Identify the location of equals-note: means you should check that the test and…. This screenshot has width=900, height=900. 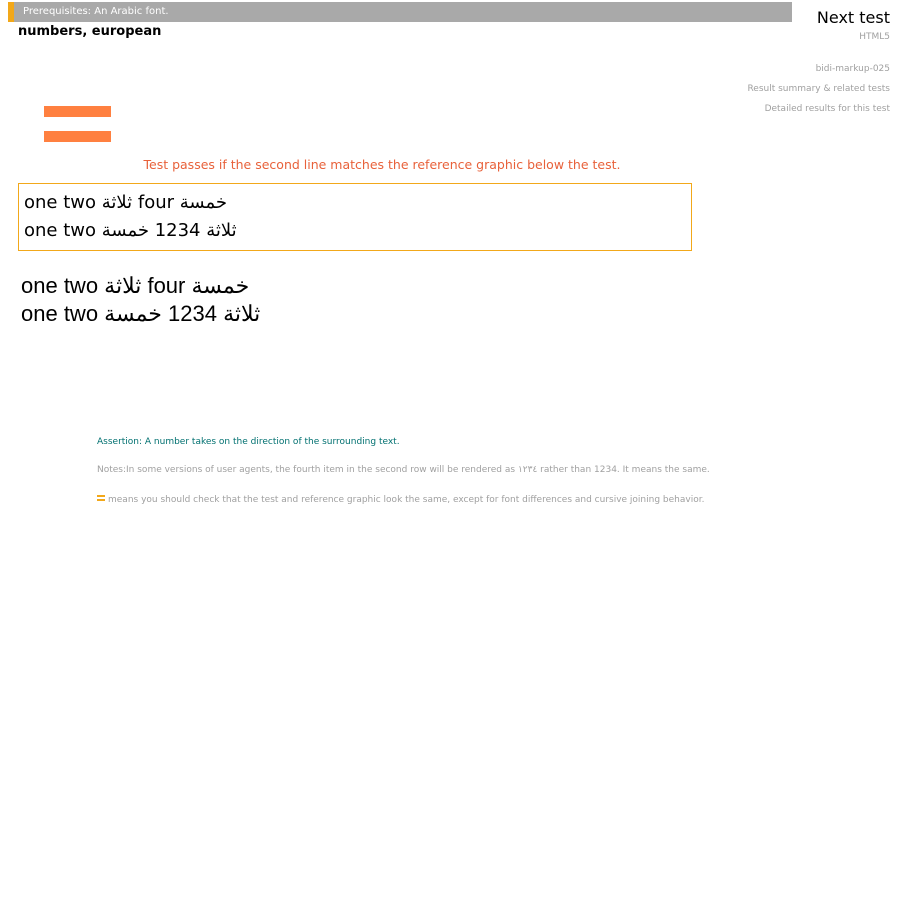
(400, 500).